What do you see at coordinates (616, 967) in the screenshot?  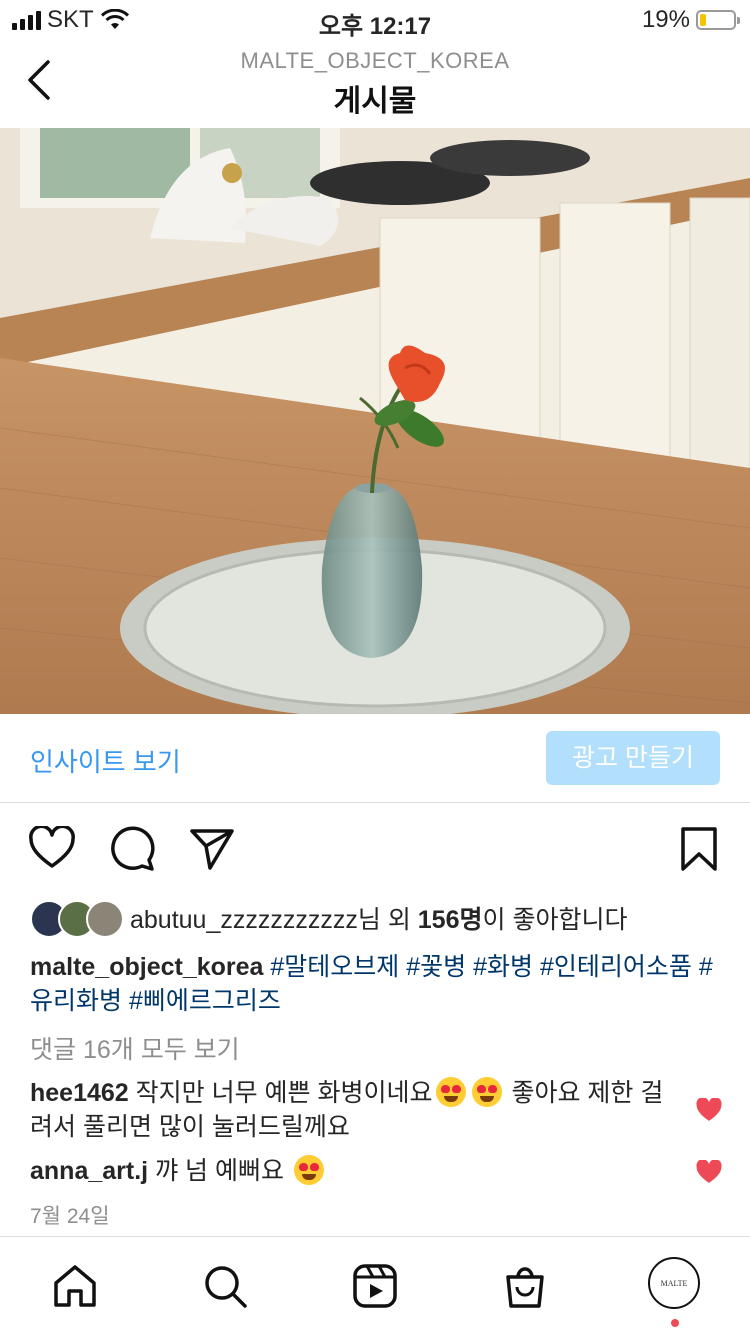 I see `hashtag: #인테리어소품` at bounding box center [616, 967].